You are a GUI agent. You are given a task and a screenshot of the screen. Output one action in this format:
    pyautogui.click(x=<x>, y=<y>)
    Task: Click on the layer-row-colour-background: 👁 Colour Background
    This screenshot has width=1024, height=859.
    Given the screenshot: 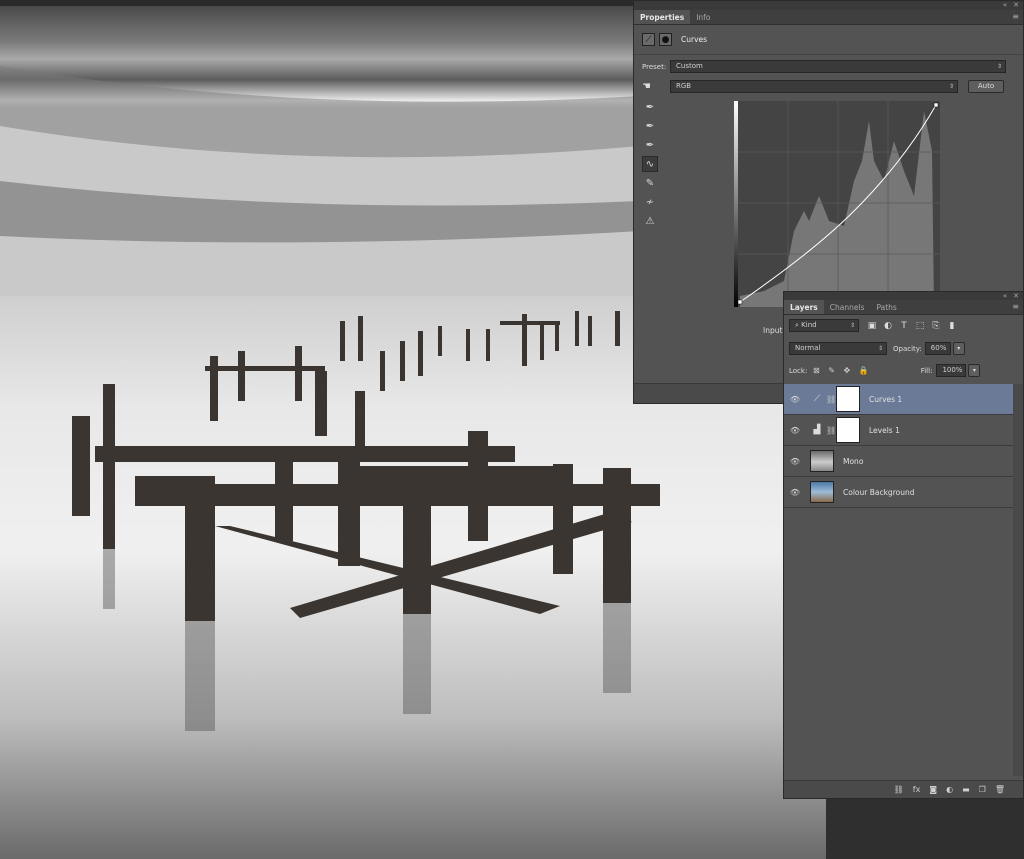 What is the action you would take?
    pyautogui.click(x=899, y=492)
    